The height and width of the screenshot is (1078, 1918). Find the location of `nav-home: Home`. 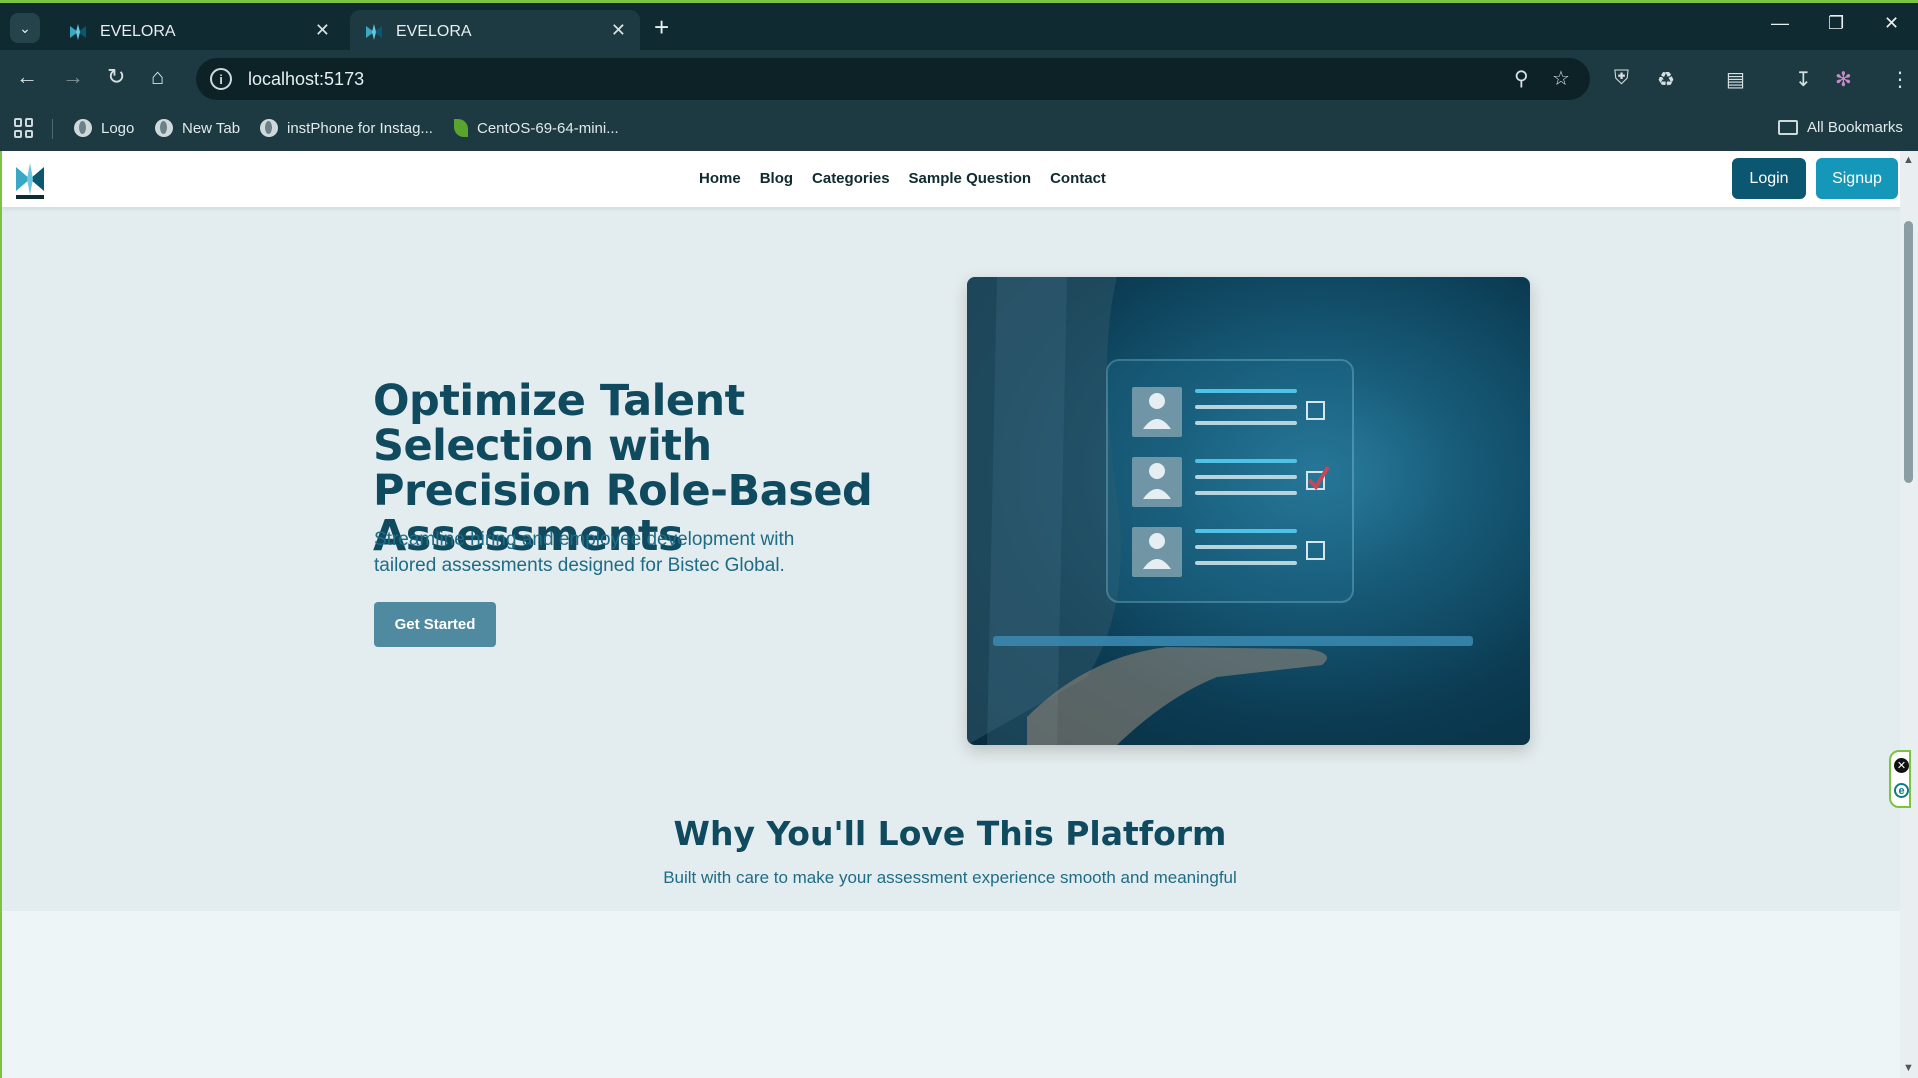

nav-home: Home is located at coordinates (720, 178).